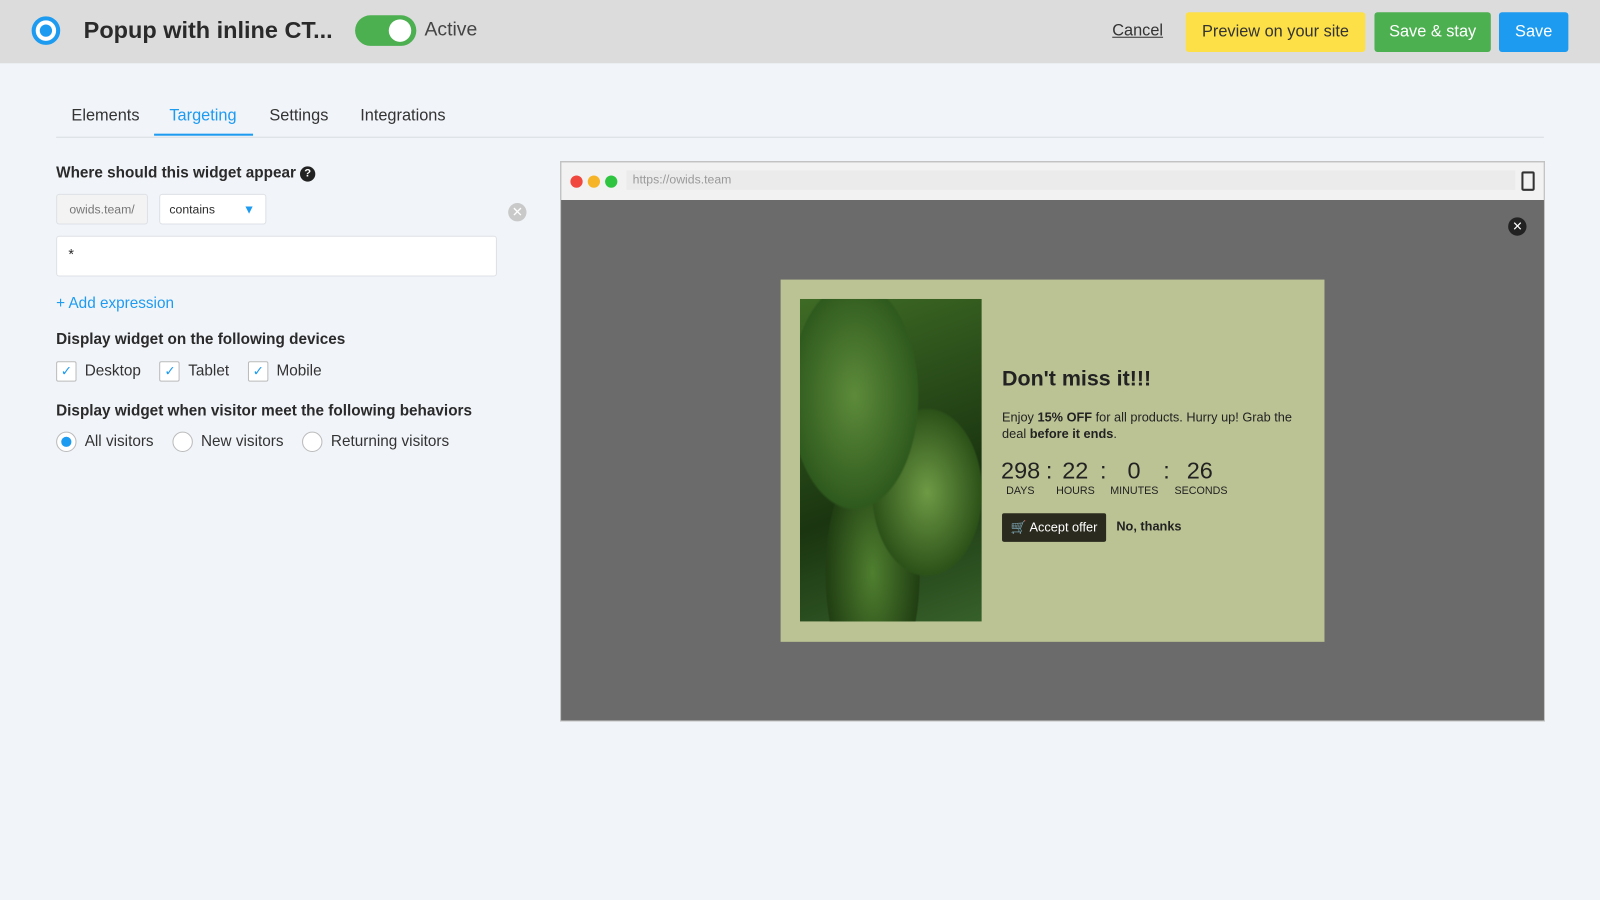 This screenshot has height=900, width=1600. I want to click on save-button: Save, so click(1533, 32).